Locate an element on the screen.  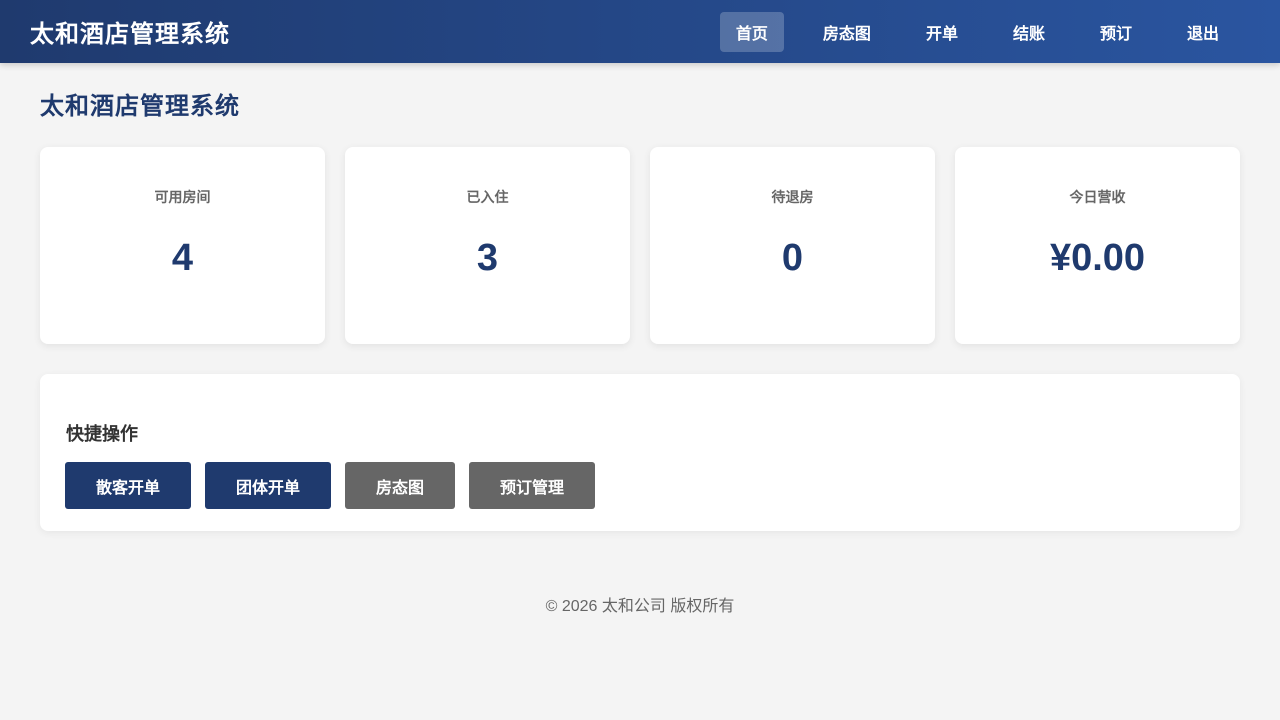
group-order-button: 团体开单 is located at coordinates (268, 485).